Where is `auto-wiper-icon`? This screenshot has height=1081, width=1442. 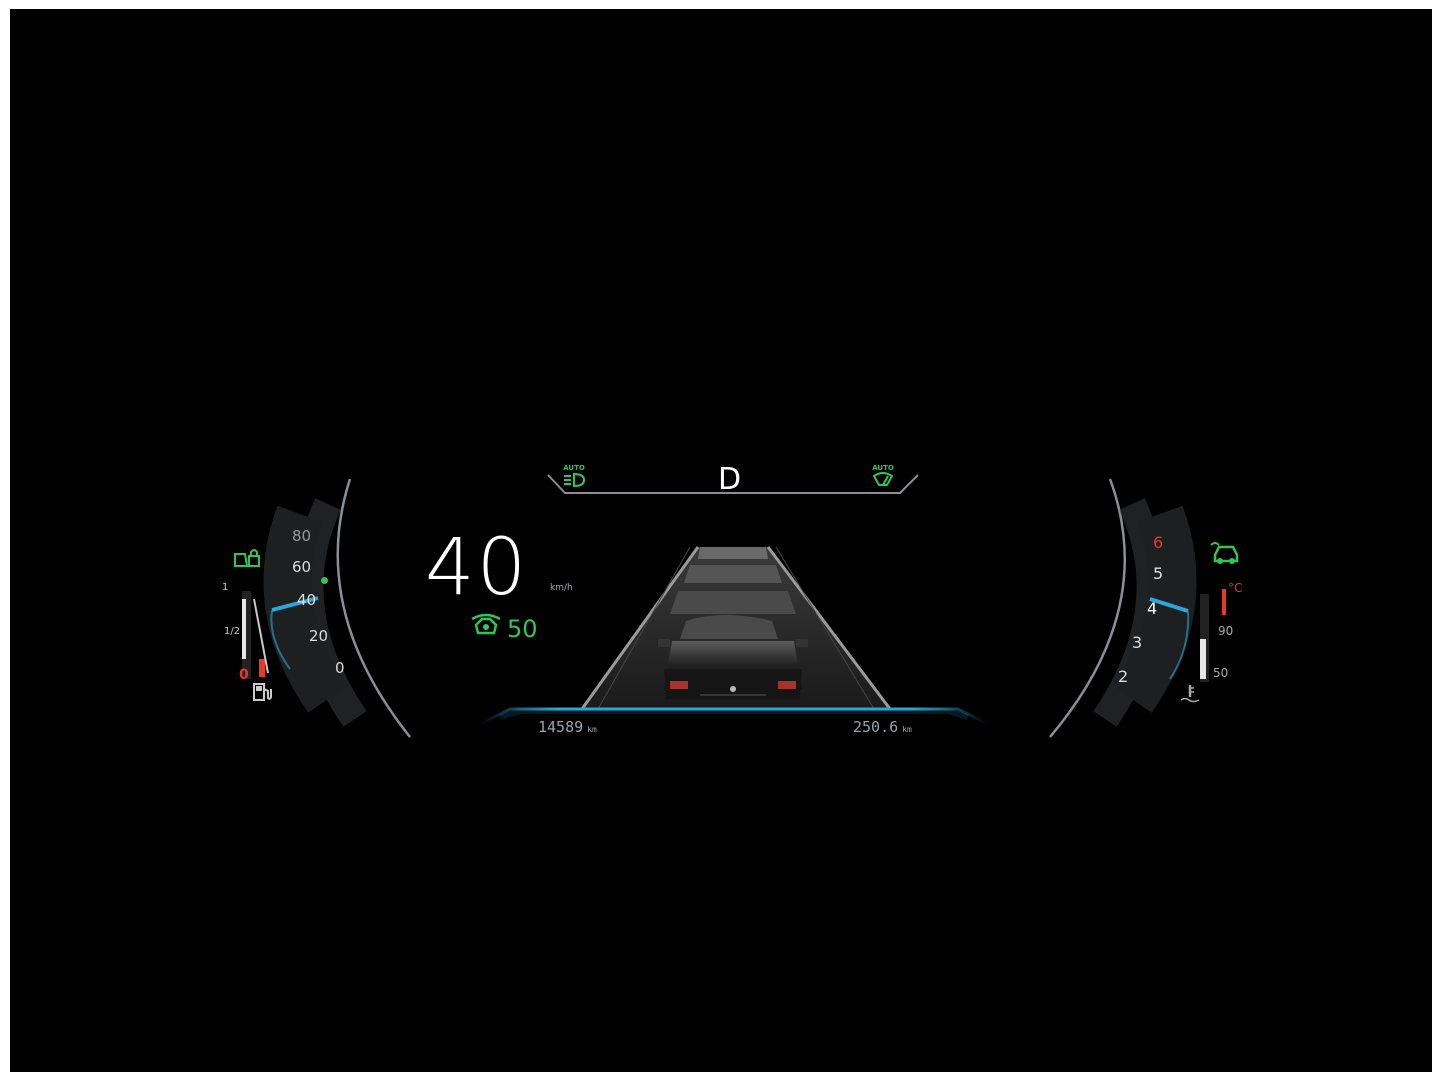
auto-wiper-icon is located at coordinates (883, 479).